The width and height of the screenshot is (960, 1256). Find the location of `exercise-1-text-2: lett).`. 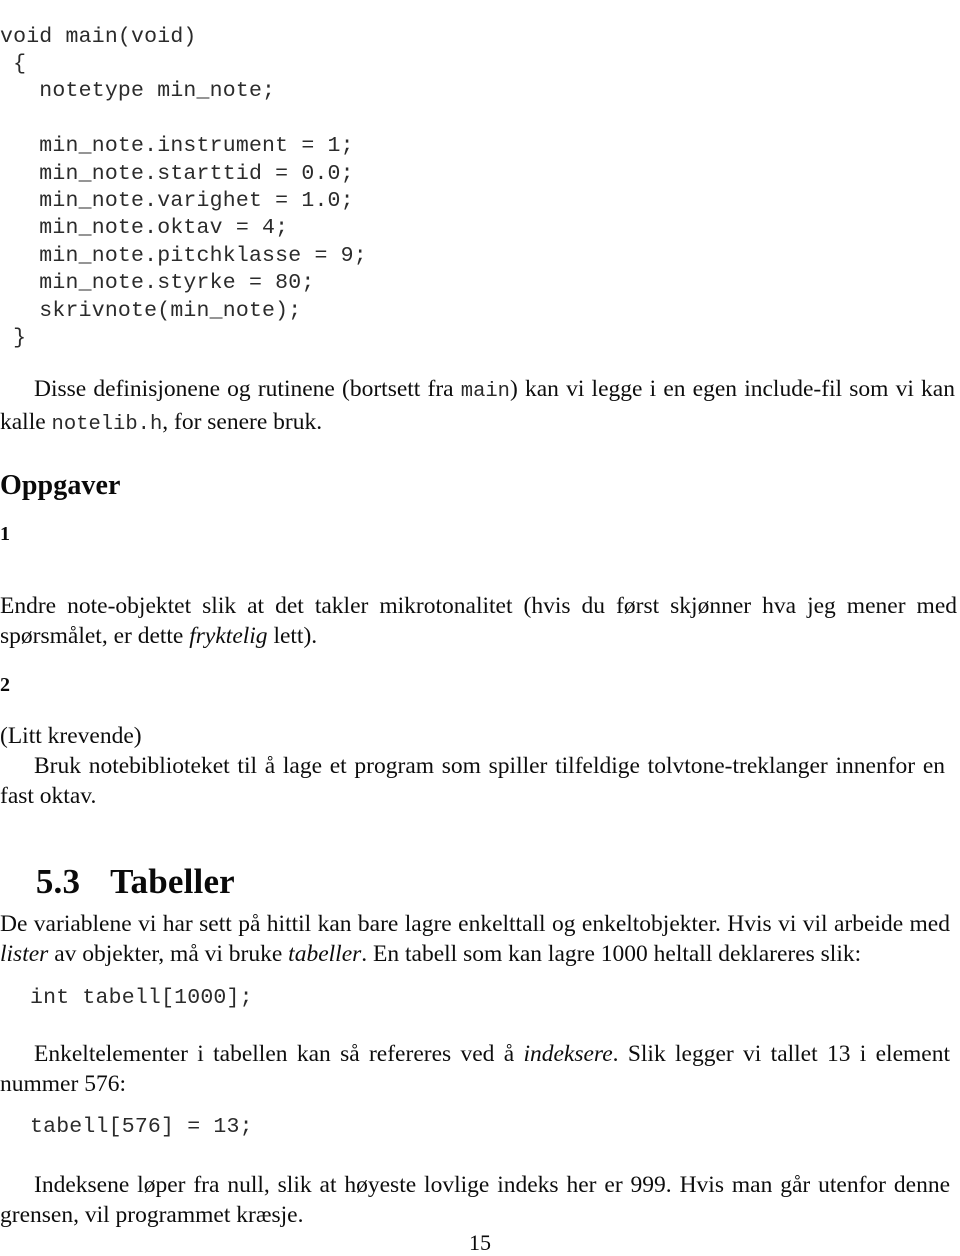

exercise-1-text-2: lett). is located at coordinates (292, 635).